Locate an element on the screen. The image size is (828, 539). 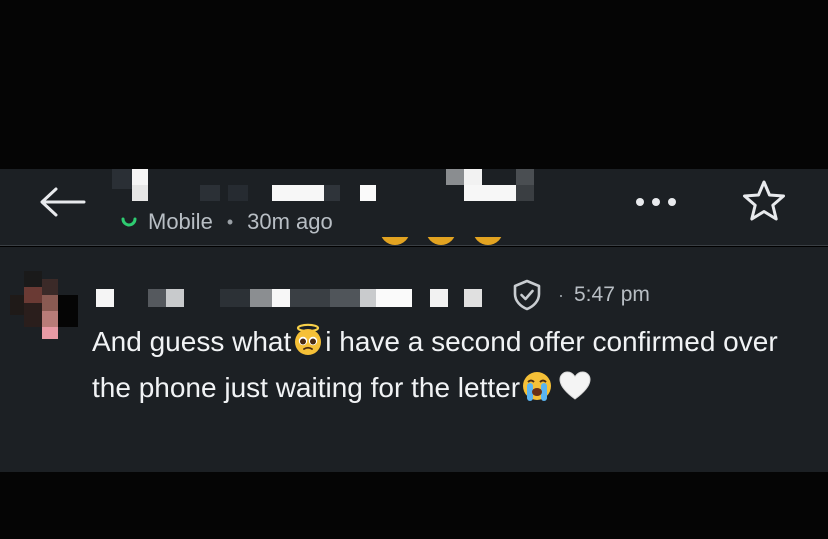
header-meta: Mobile • 30m ago is located at coordinates (226, 222).